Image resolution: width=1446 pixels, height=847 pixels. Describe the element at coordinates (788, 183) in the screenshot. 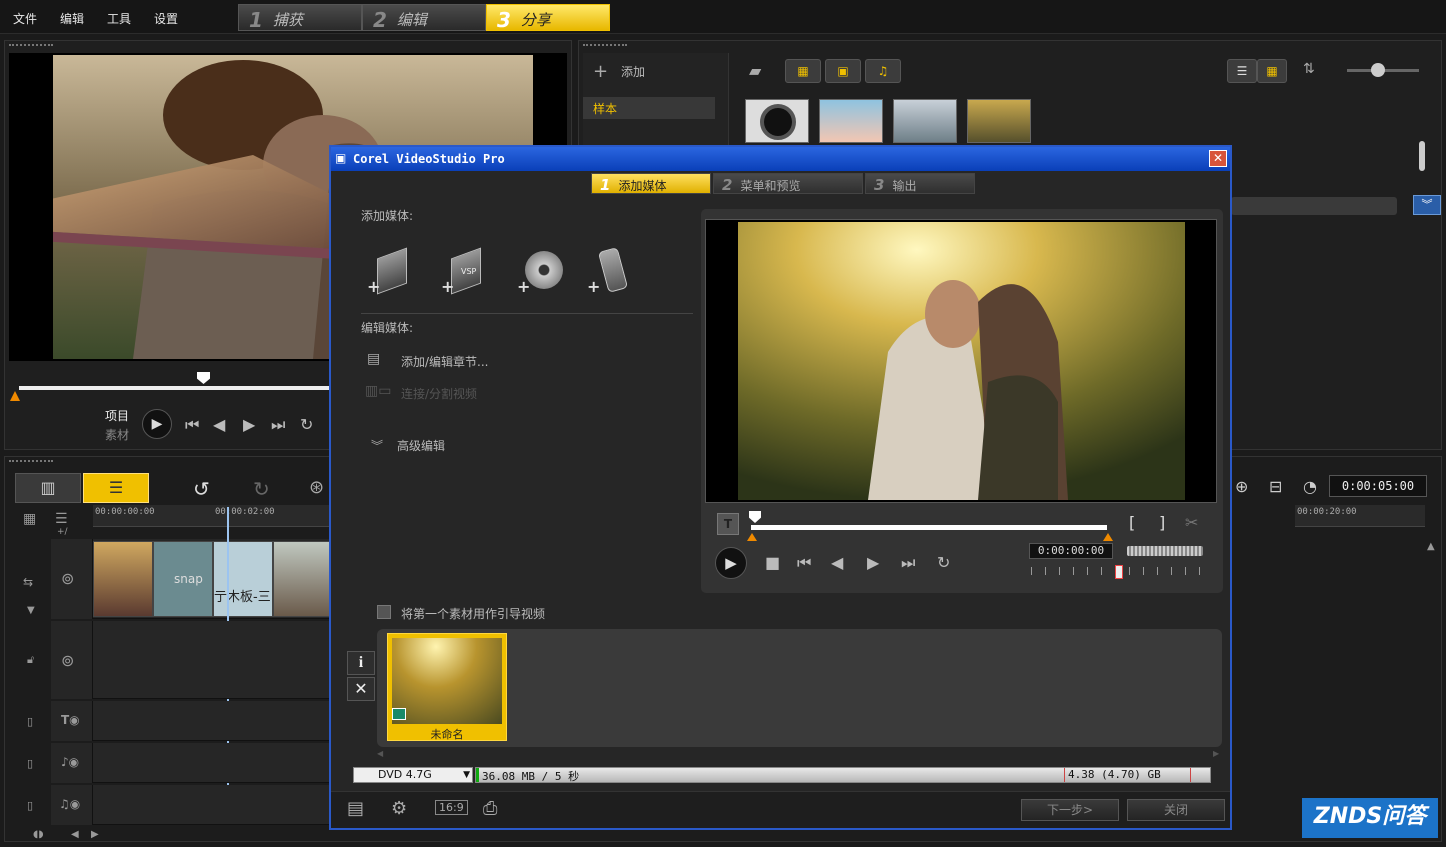

I see `dialog-tab-menu-preview: 2 菜单和预览` at that location.